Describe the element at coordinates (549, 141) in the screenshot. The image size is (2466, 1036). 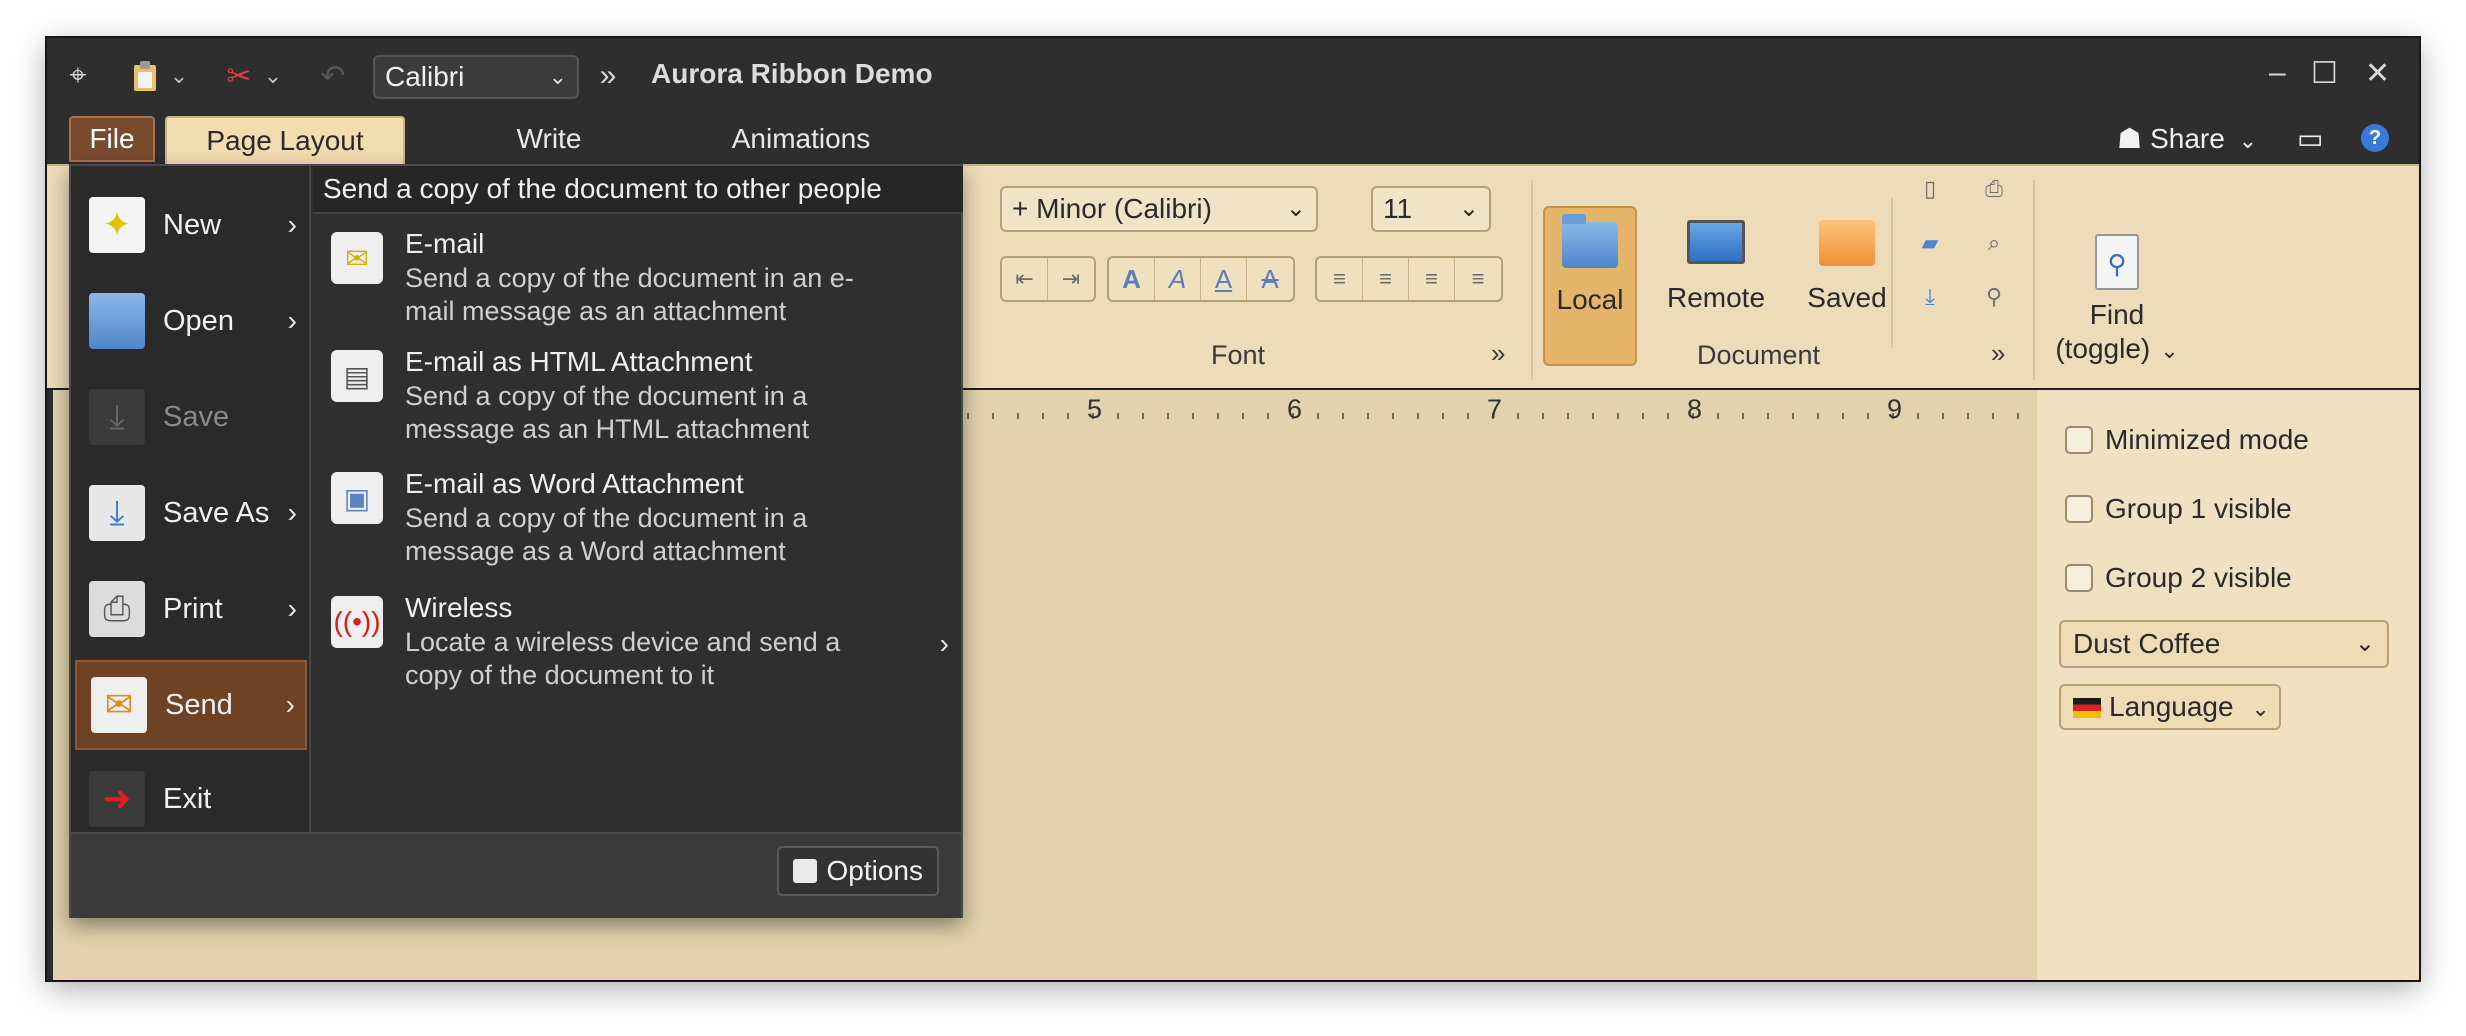
I see `tab-write: Write` at that location.